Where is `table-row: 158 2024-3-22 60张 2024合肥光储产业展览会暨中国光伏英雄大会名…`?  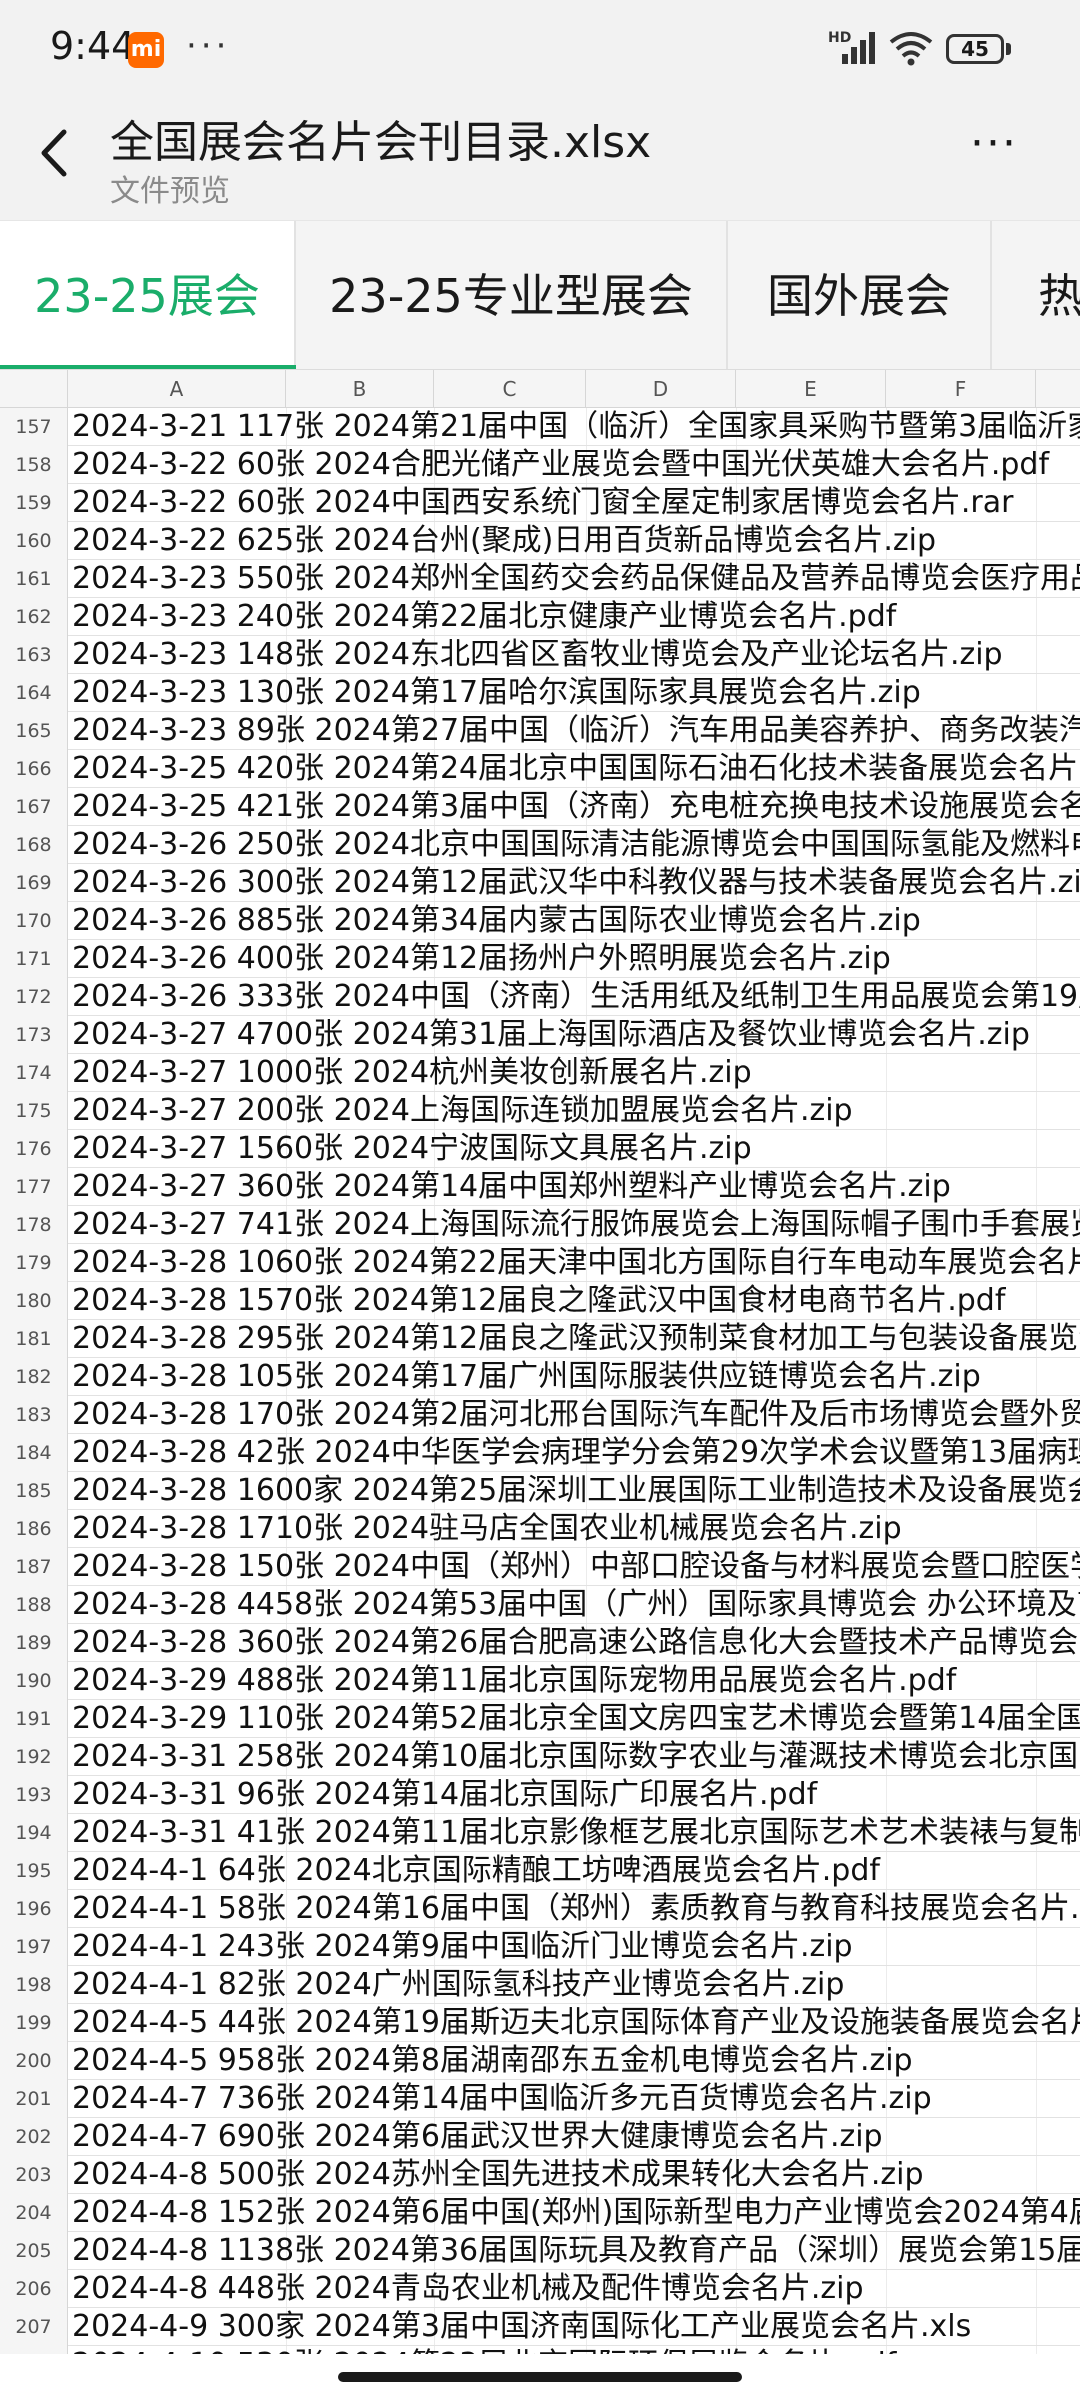
table-row: 158 2024-3-22 60张 2024合肥光储产业展览会暨中国光伏英雄大会名… is located at coordinates (540, 465).